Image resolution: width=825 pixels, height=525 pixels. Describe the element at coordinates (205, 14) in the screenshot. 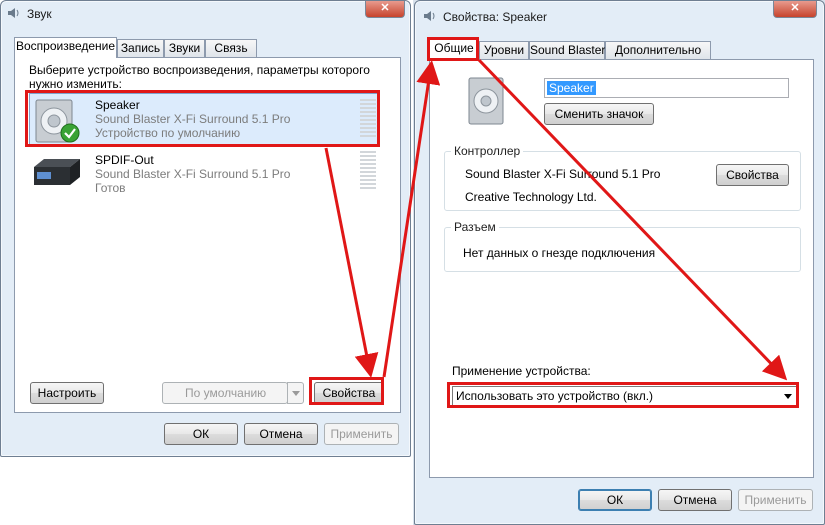

I see `title-bar: Звук ✕` at that location.